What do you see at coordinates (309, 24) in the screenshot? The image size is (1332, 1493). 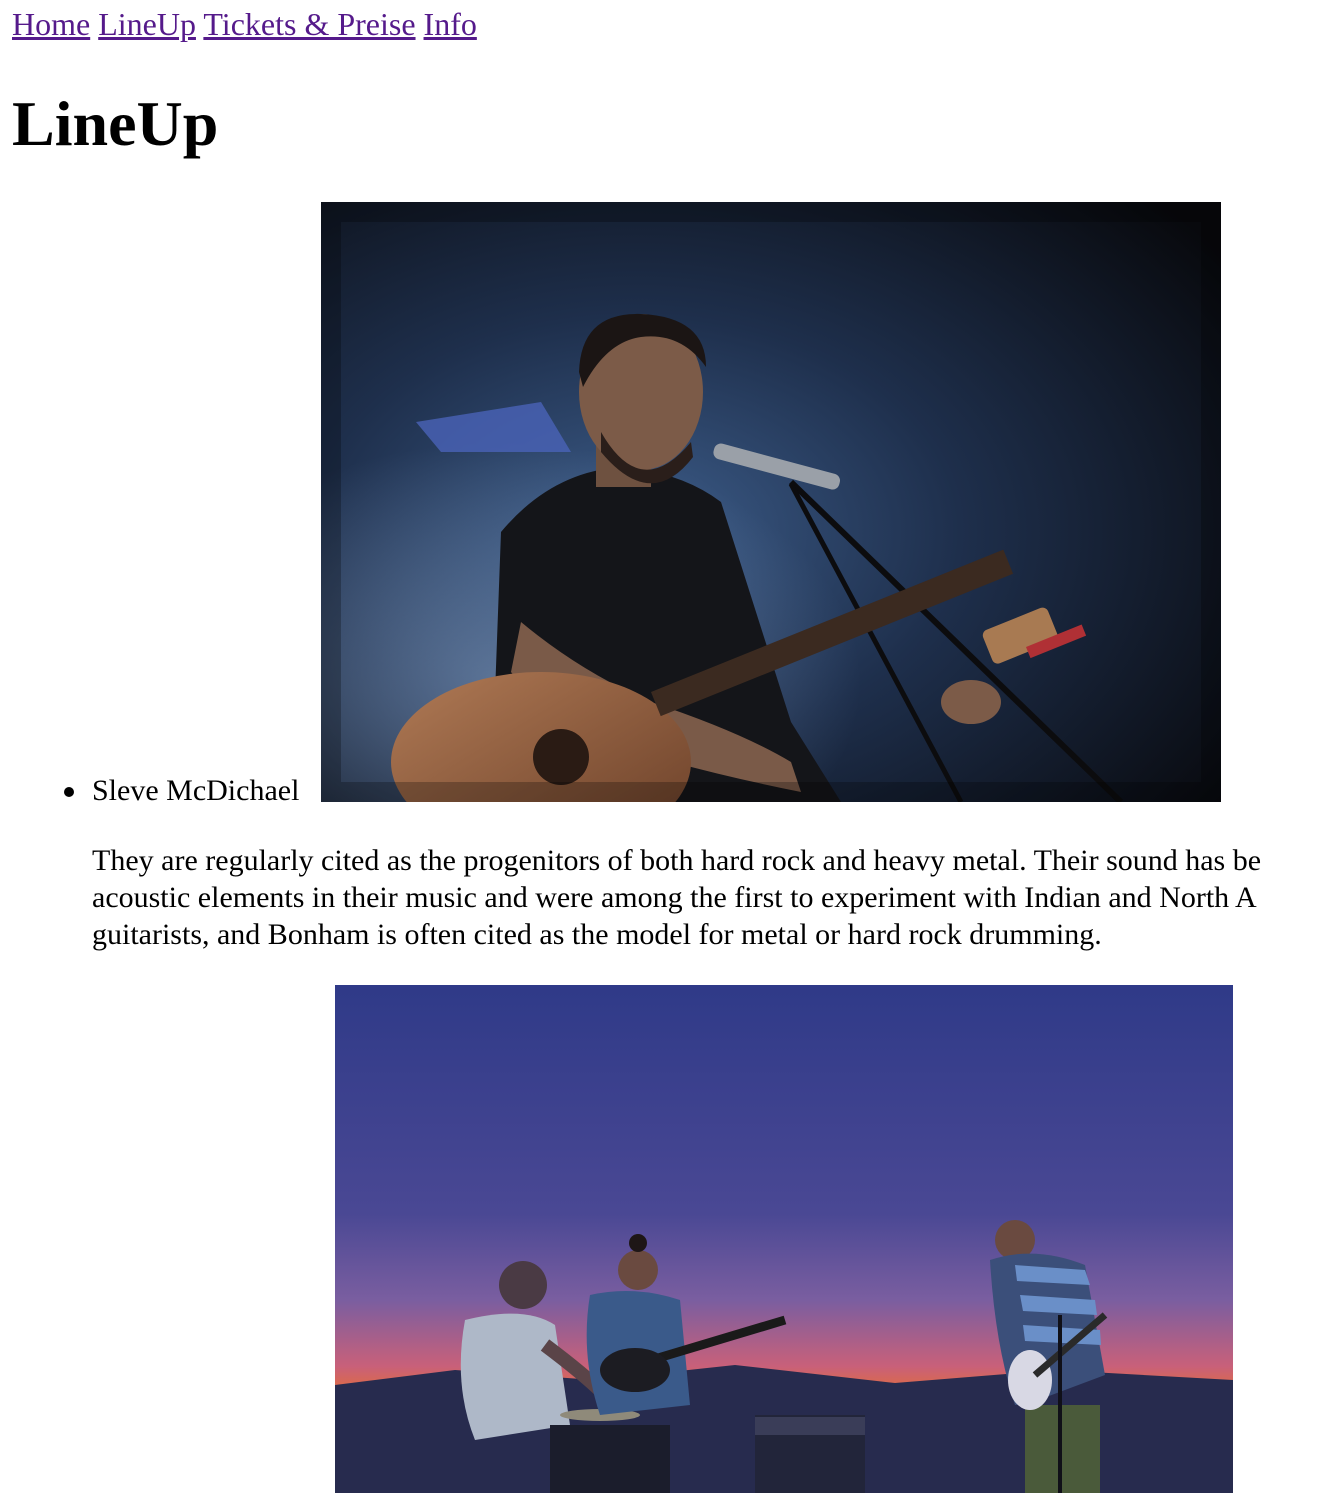 I see `nav-link-tickets: Tickets & Preise` at bounding box center [309, 24].